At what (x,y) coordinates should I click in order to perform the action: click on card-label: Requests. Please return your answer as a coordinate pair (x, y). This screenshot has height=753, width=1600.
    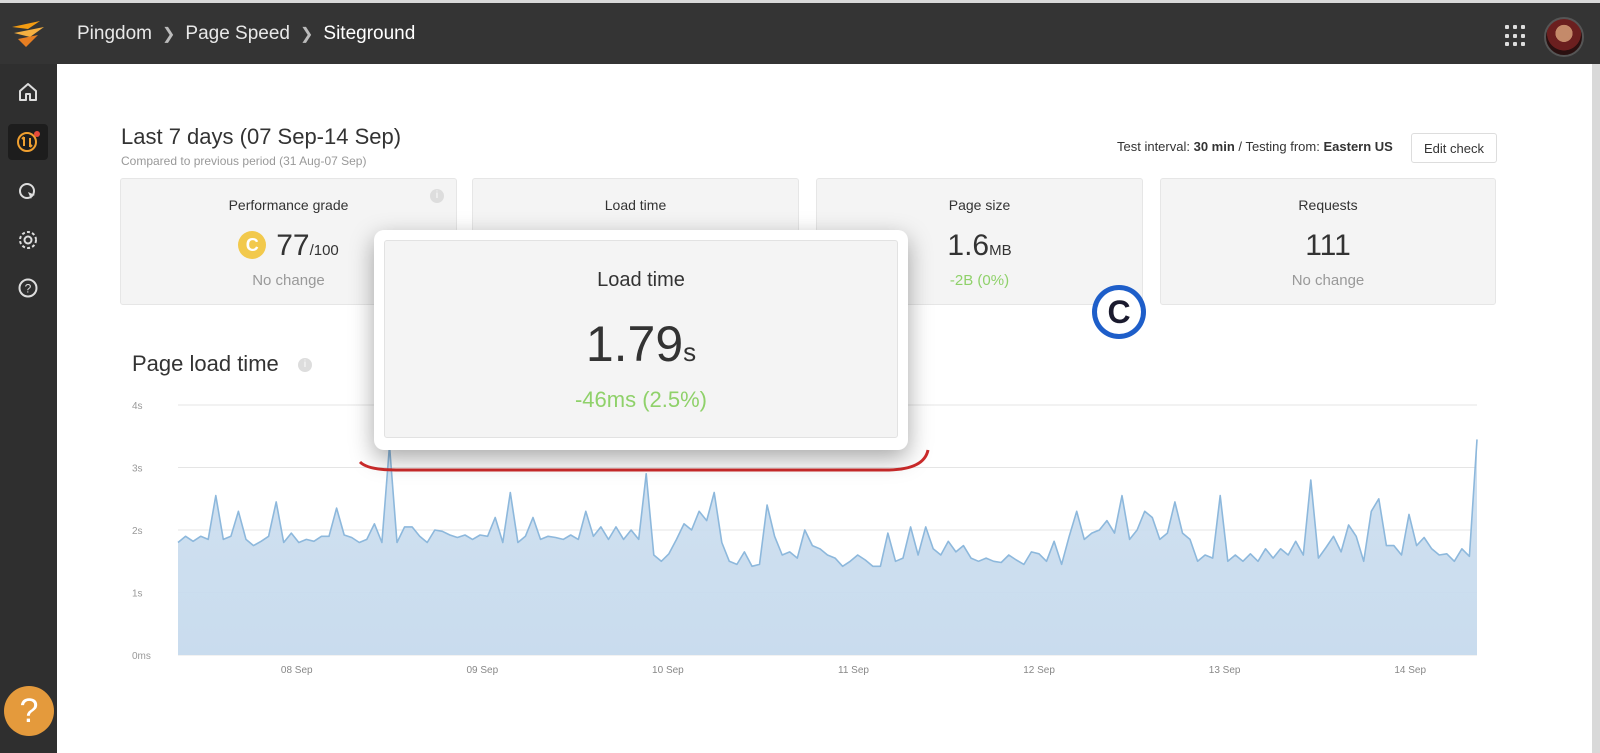
    Looking at the image, I should click on (1328, 205).